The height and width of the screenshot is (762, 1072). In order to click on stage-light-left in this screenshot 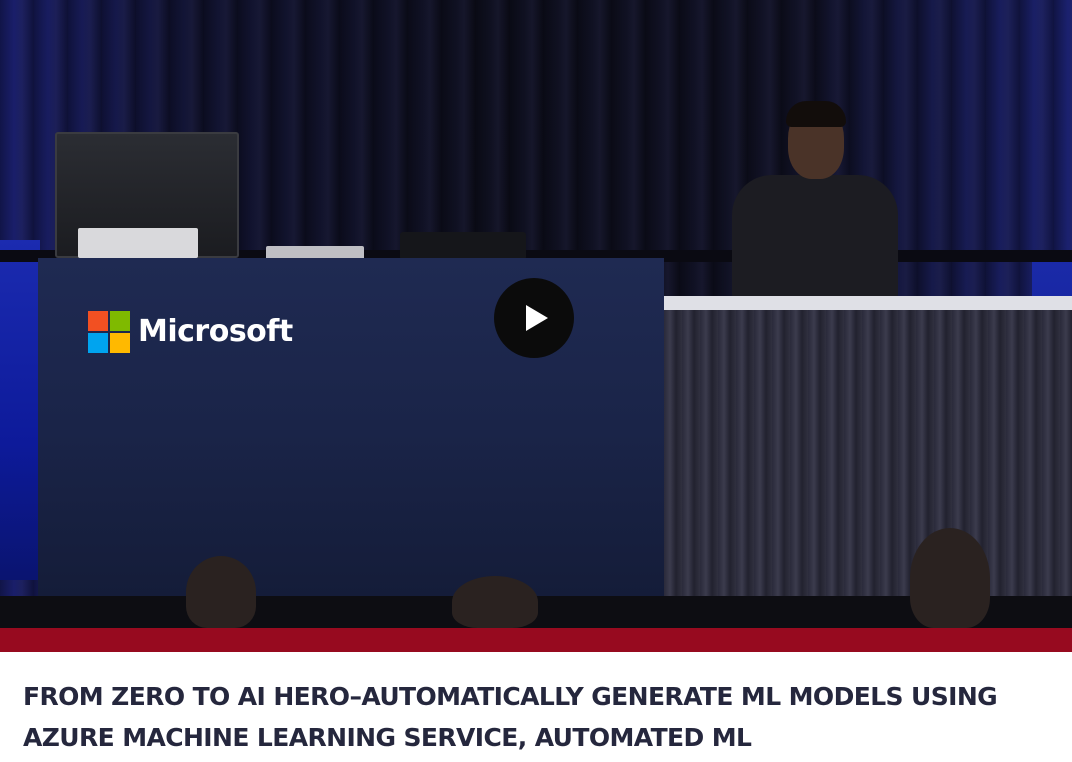, I will do `click(20, 410)`.